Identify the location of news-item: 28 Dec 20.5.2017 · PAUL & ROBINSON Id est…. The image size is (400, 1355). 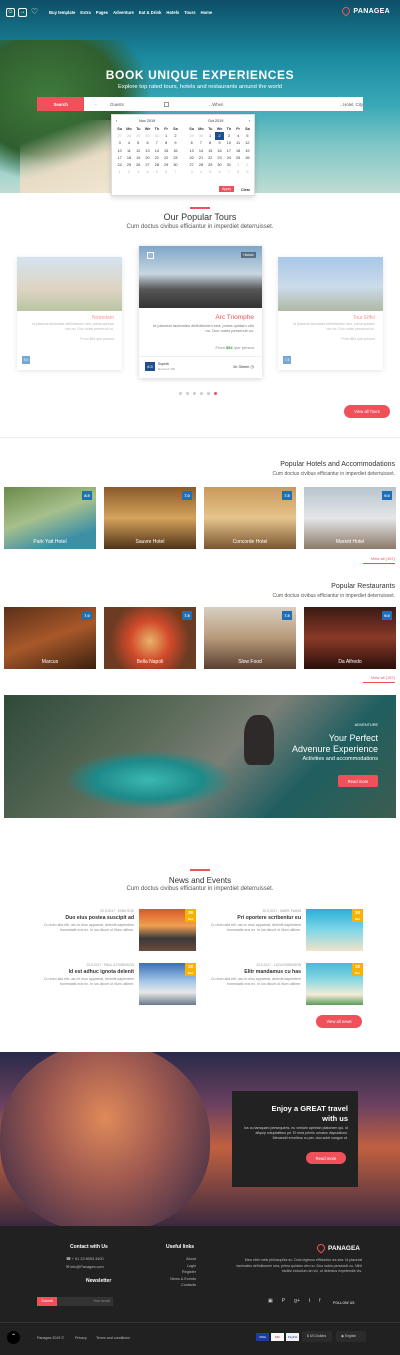
(113, 985).